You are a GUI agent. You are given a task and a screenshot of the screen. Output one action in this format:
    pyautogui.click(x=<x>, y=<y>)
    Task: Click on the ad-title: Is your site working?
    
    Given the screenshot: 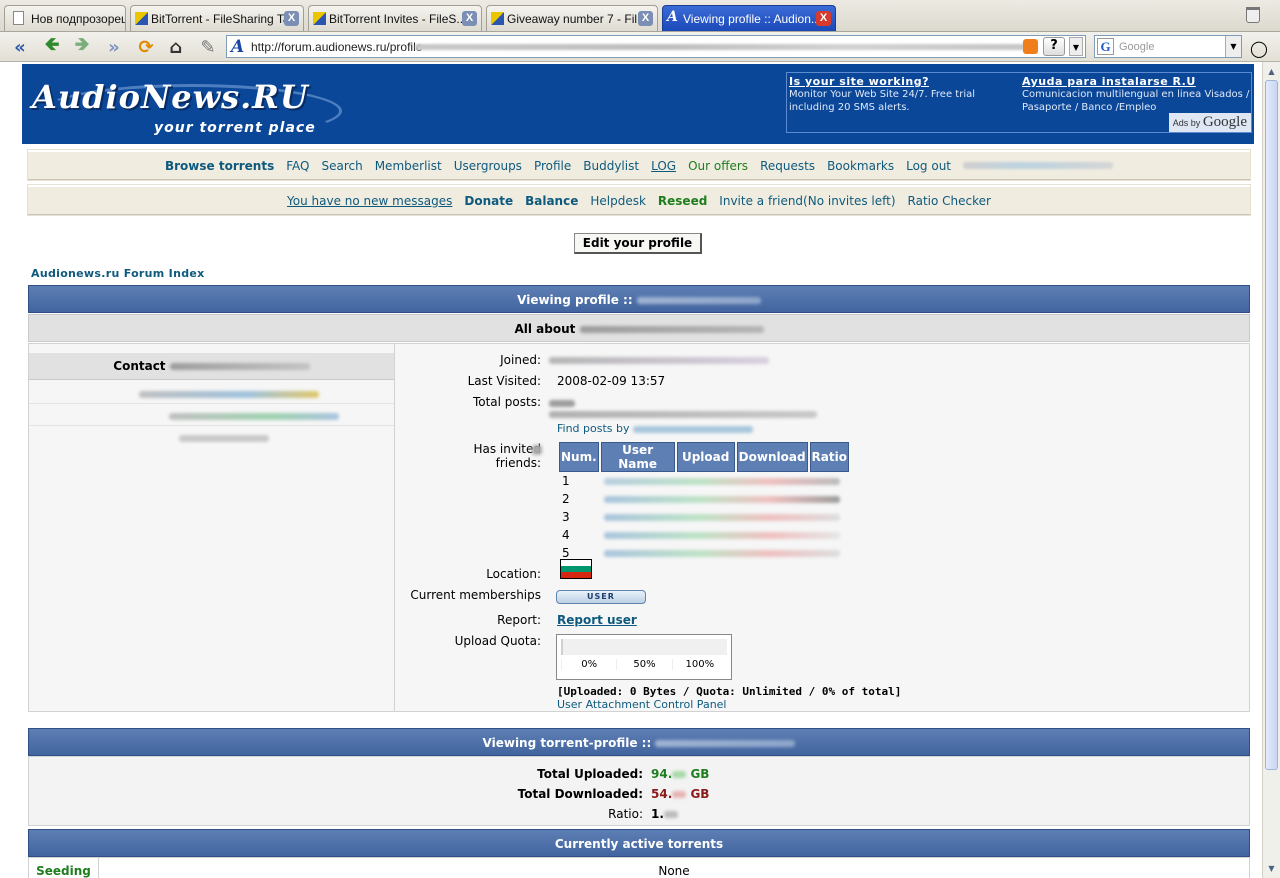 What is the action you would take?
    pyautogui.click(x=903, y=81)
    